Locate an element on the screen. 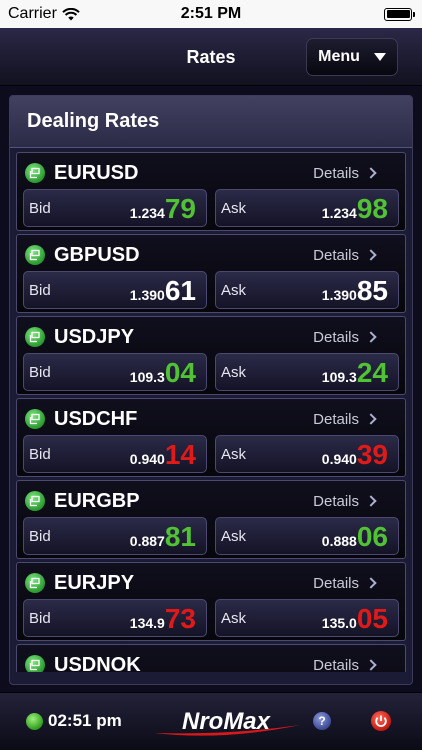  bid-price: 134.9 73 is located at coordinates (163, 619).